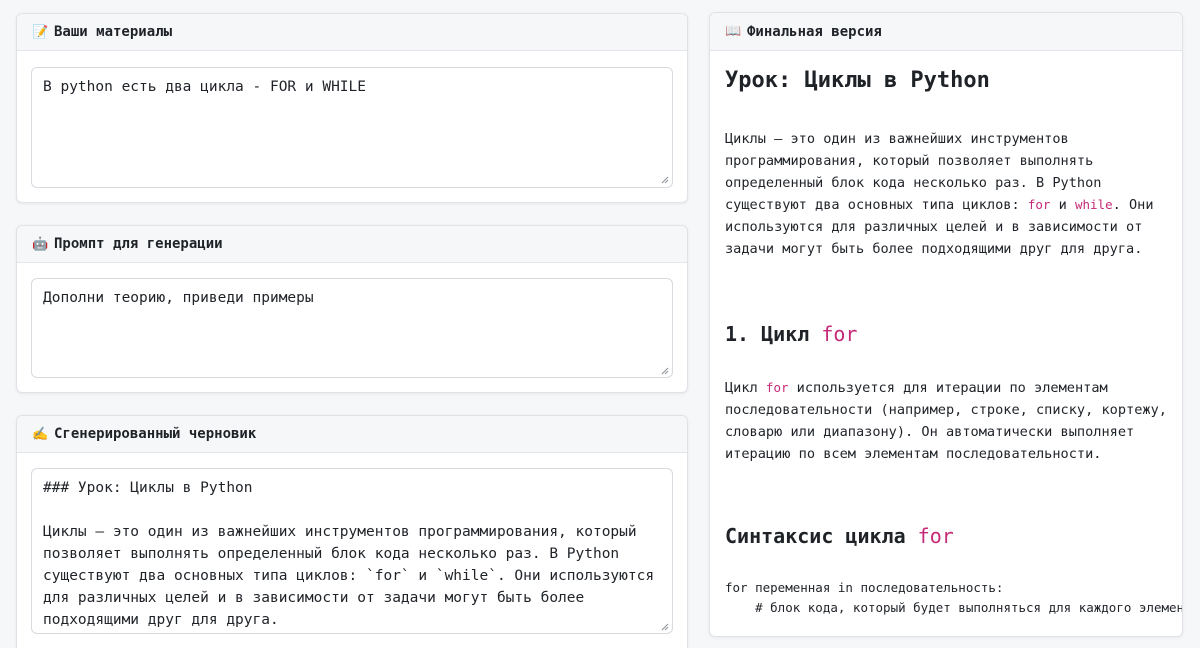  What do you see at coordinates (40, 244) in the screenshot?
I see `robot-icon: 🤖` at bounding box center [40, 244].